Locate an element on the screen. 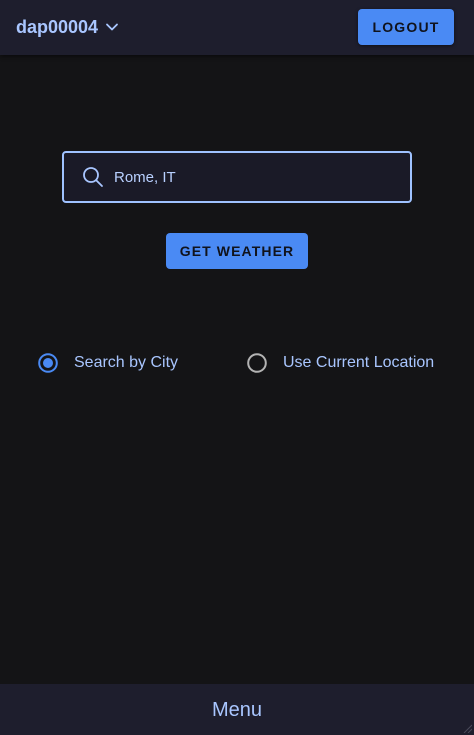  radio-unselected-icon is located at coordinates (257, 363).